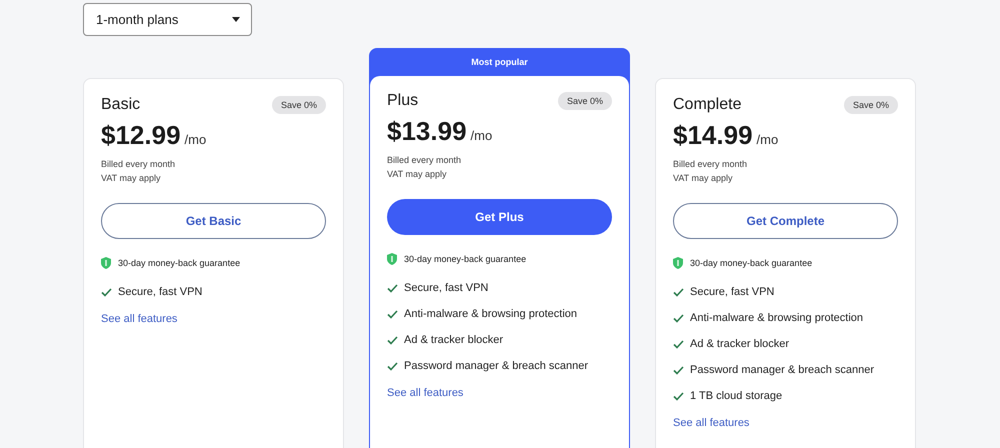 The height and width of the screenshot is (448, 1000). Describe the element at coordinates (785, 221) in the screenshot. I see `get-plan-button: Get Complete` at that location.